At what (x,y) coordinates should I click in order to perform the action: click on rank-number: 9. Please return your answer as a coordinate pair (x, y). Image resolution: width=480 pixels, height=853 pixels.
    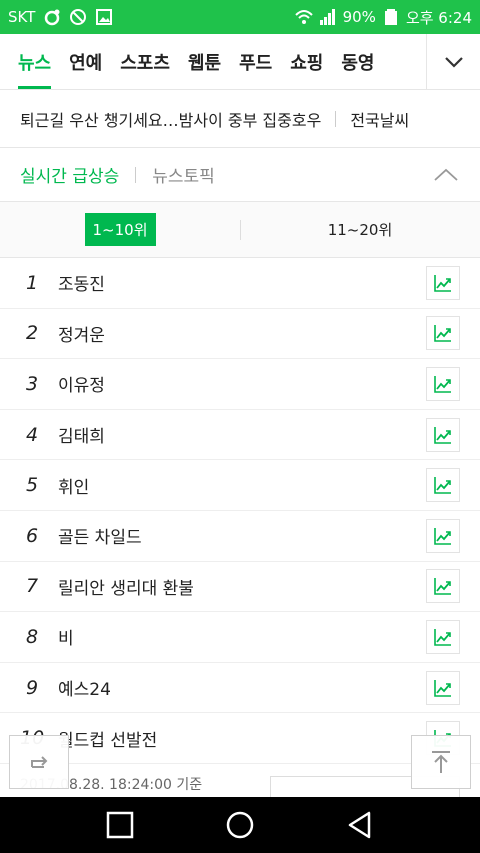
    Looking at the image, I should click on (32, 687).